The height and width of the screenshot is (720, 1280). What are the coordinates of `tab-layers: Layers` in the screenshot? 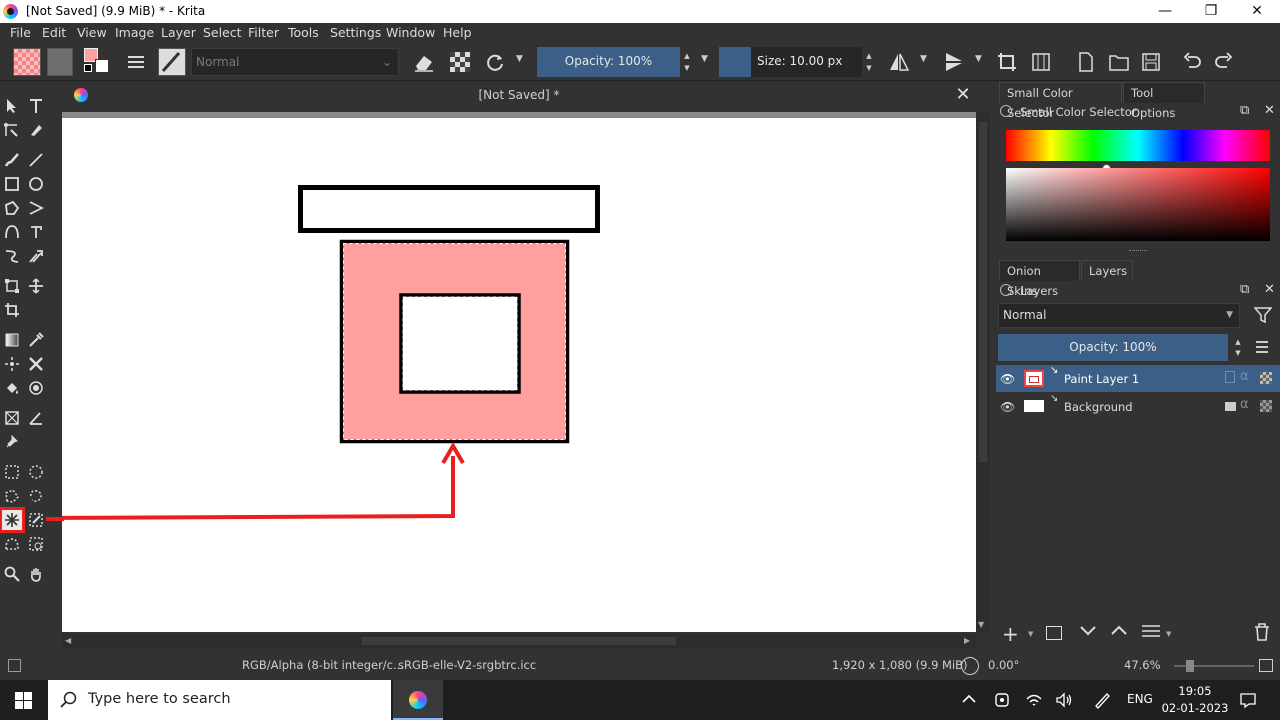 It's located at (1107, 270).